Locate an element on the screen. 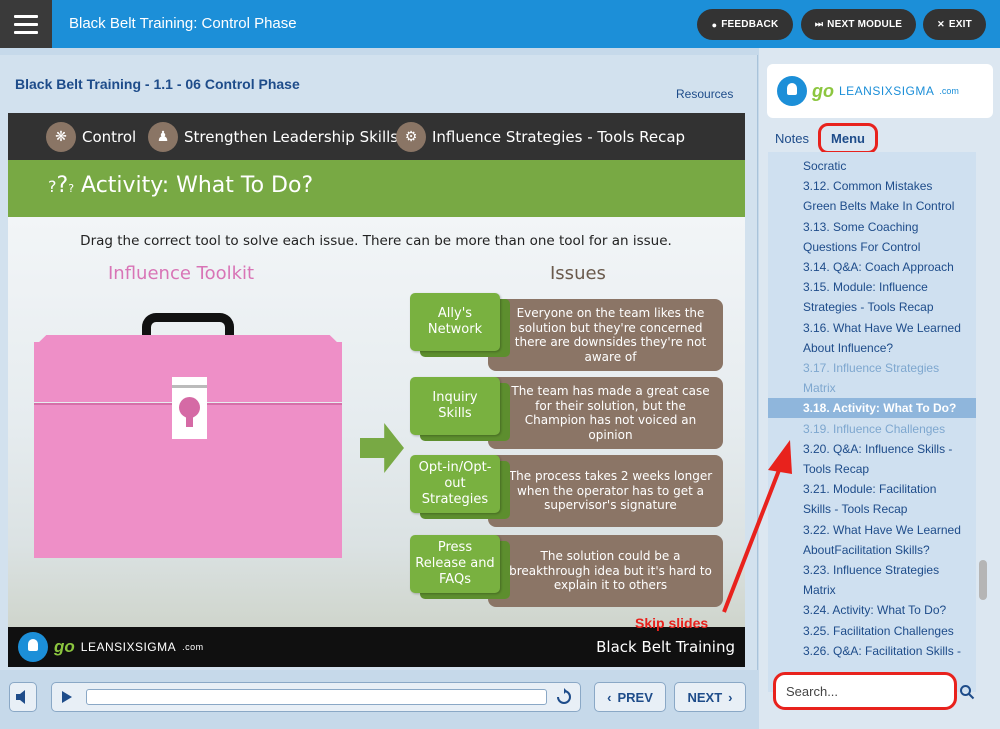 The height and width of the screenshot is (729, 1000). menu-item: Questions For Control is located at coordinates (872, 247).